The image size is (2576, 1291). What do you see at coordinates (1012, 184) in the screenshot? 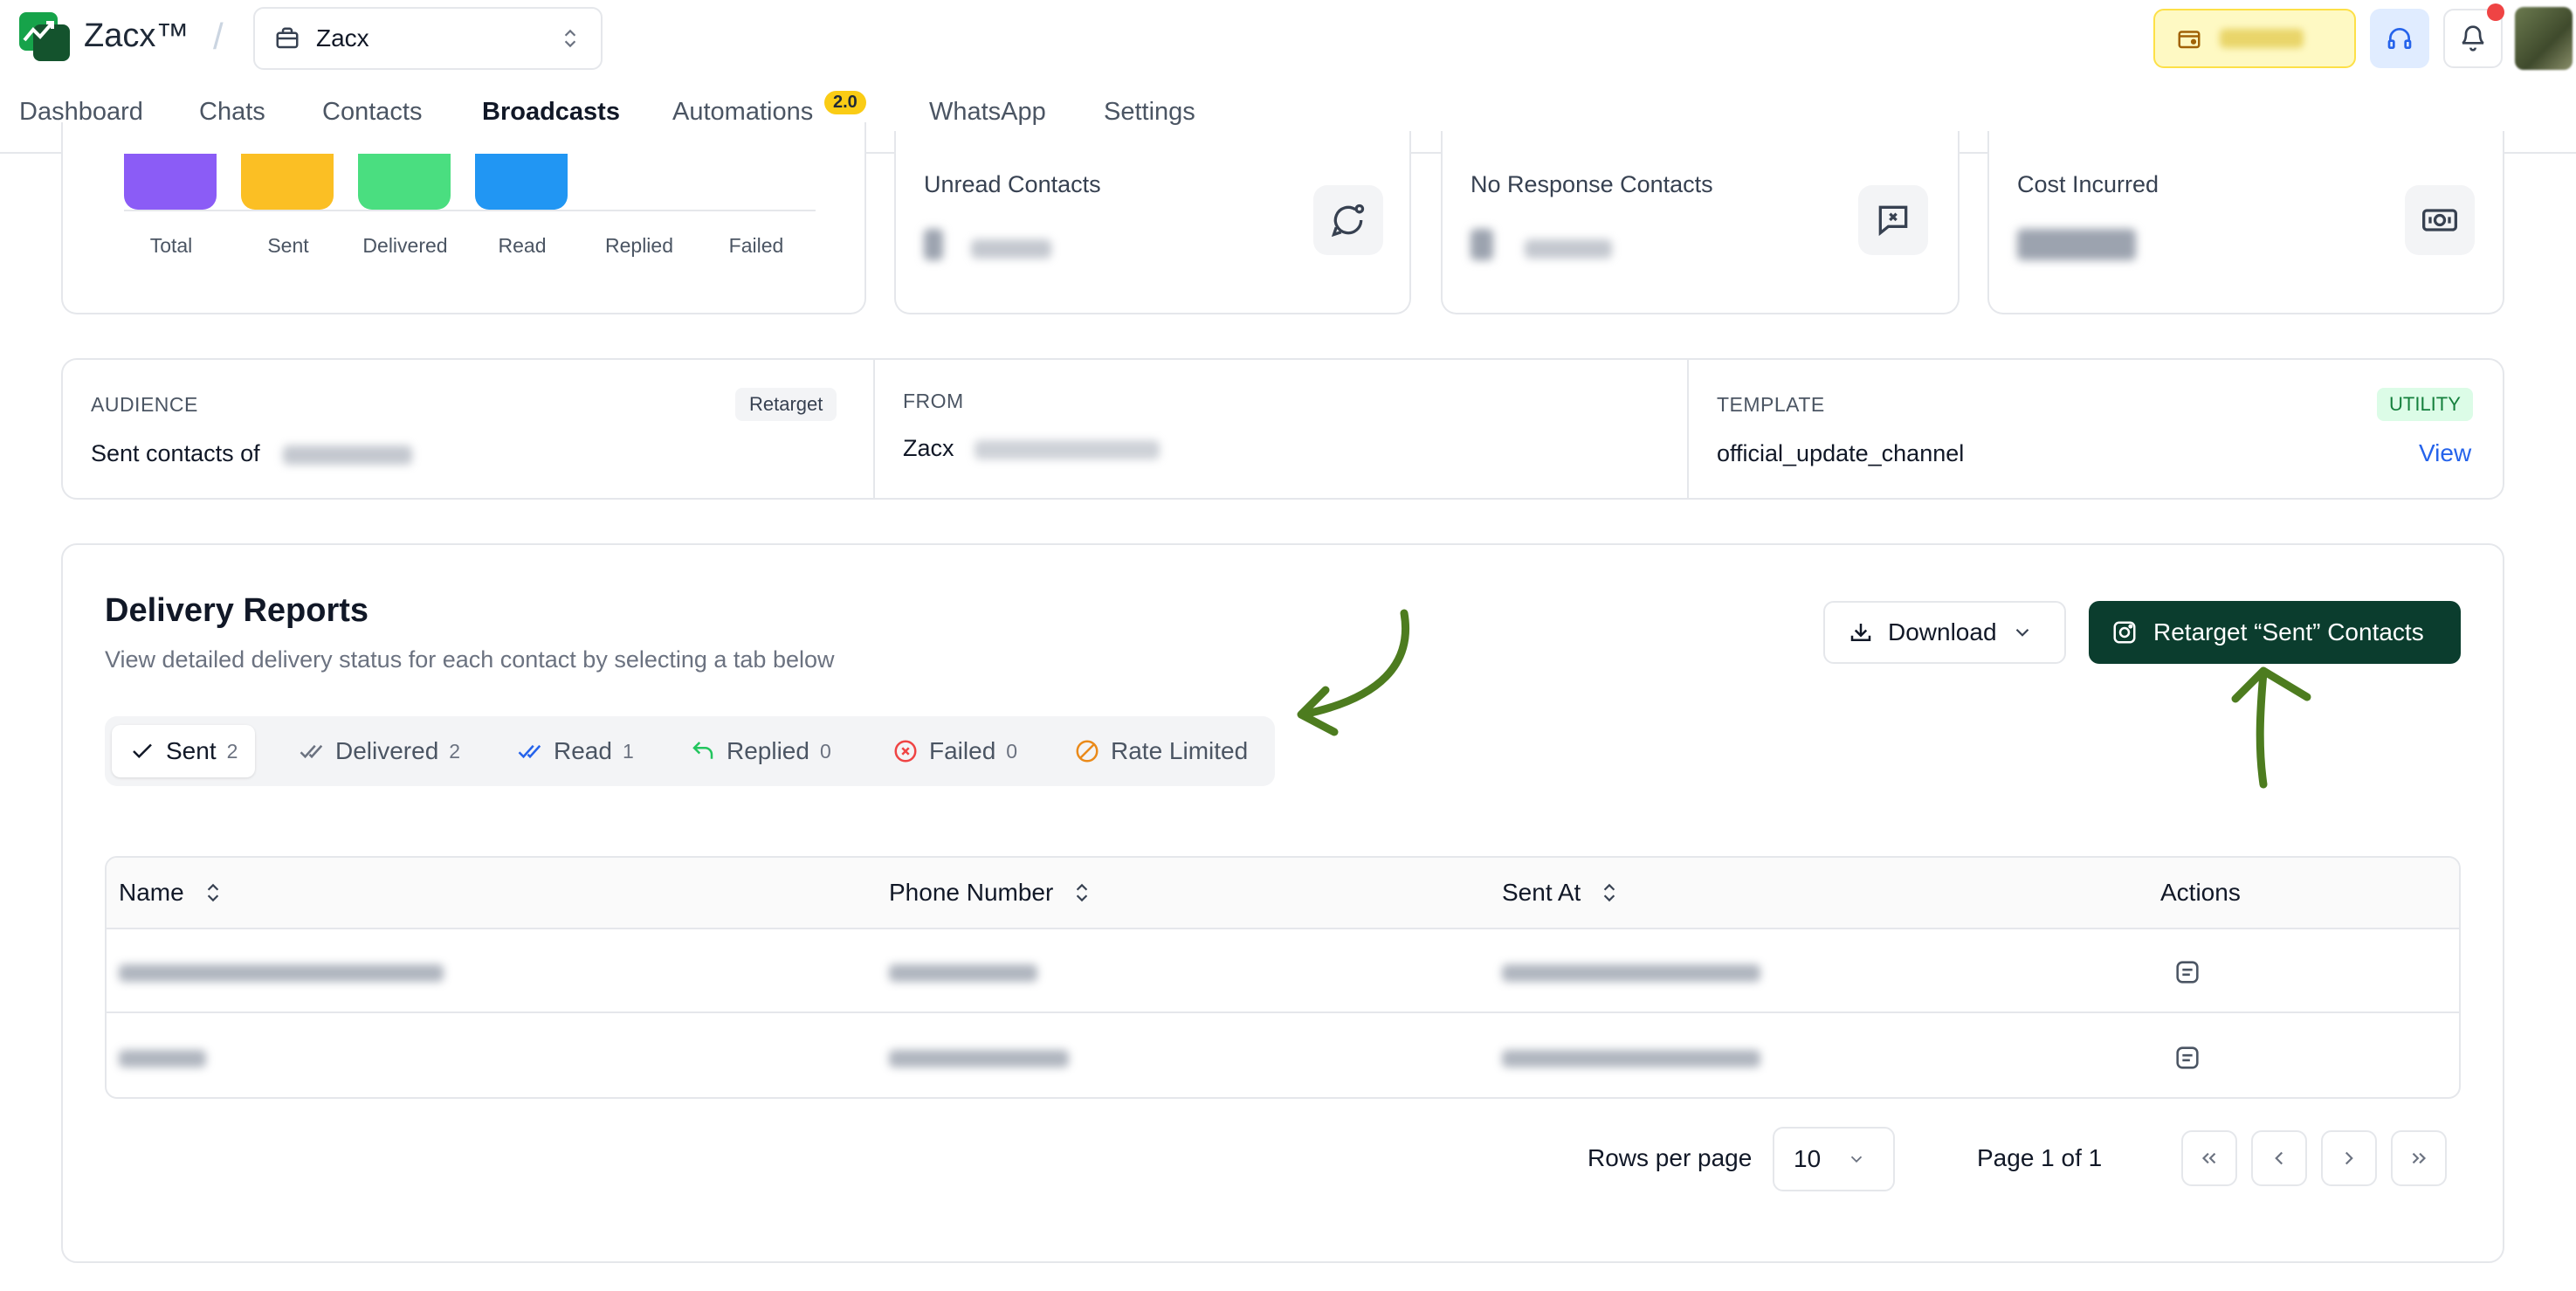
I see `unread-contacts-title: Unread Contacts` at bounding box center [1012, 184].